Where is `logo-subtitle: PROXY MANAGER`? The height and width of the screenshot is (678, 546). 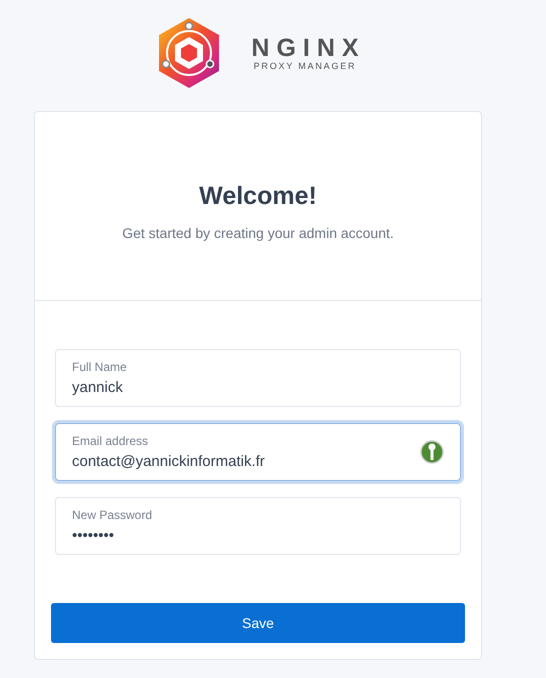 logo-subtitle: PROXY MANAGER is located at coordinates (305, 66).